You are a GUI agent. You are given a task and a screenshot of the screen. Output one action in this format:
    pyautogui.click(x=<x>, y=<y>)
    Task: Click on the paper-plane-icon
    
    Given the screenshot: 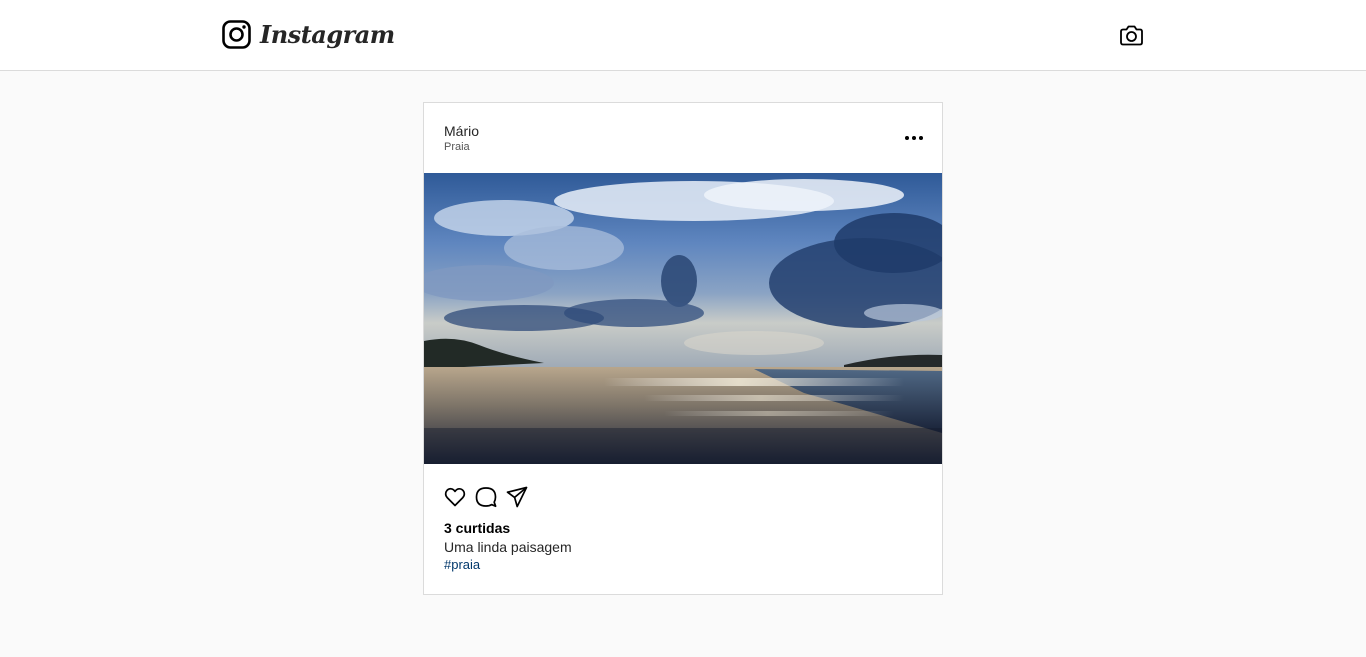 What is the action you would take?
    pyautogui.click(x=517, y=497)
    